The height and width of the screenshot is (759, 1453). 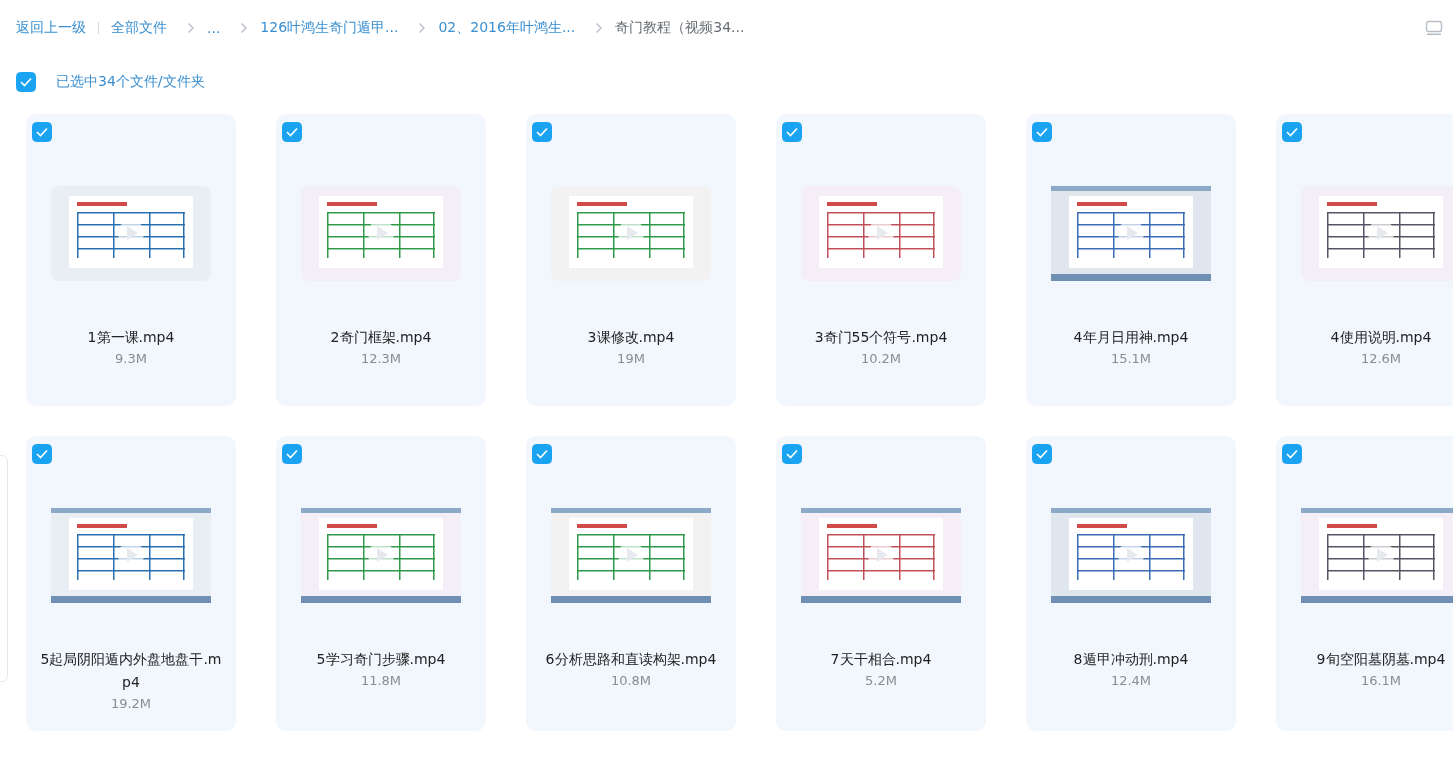 I want to click on file-name: 5起局阴阳遁内外盘地盘干.mp4, so click(x=131, y=671).